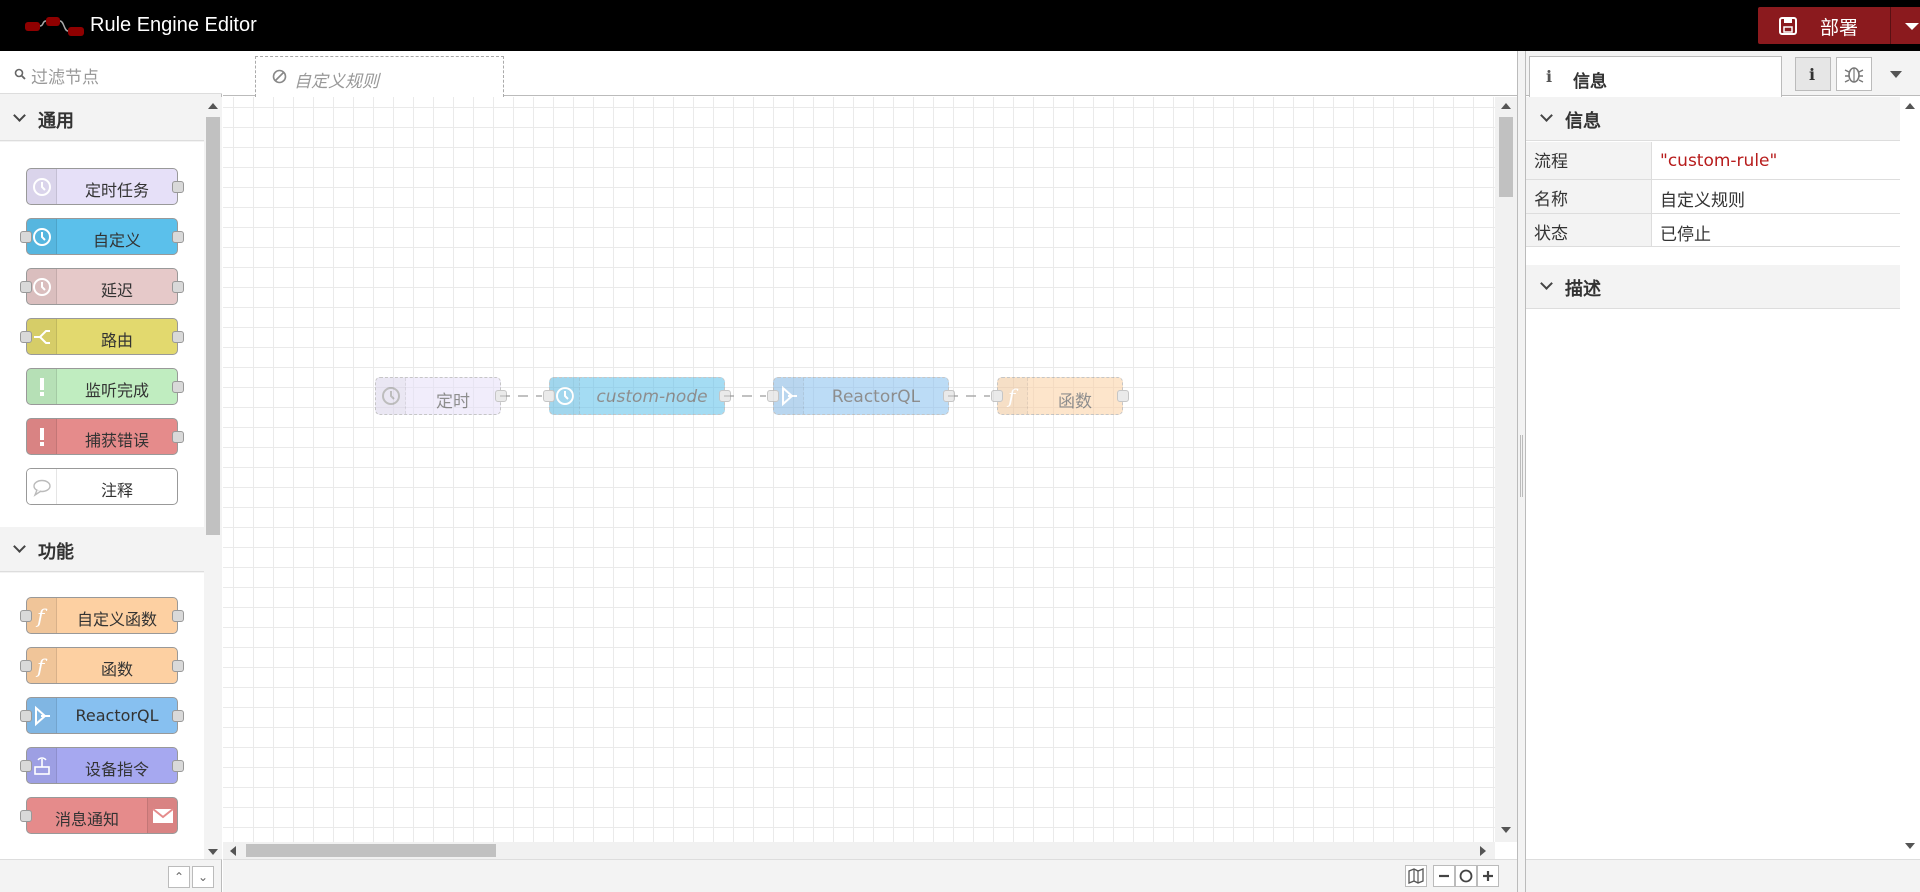 The width and height of the screenshot is (1920, 892). Describe the element at coordinates (652, 397) in the screenshot. I see `node-label: custom-node` at that location.